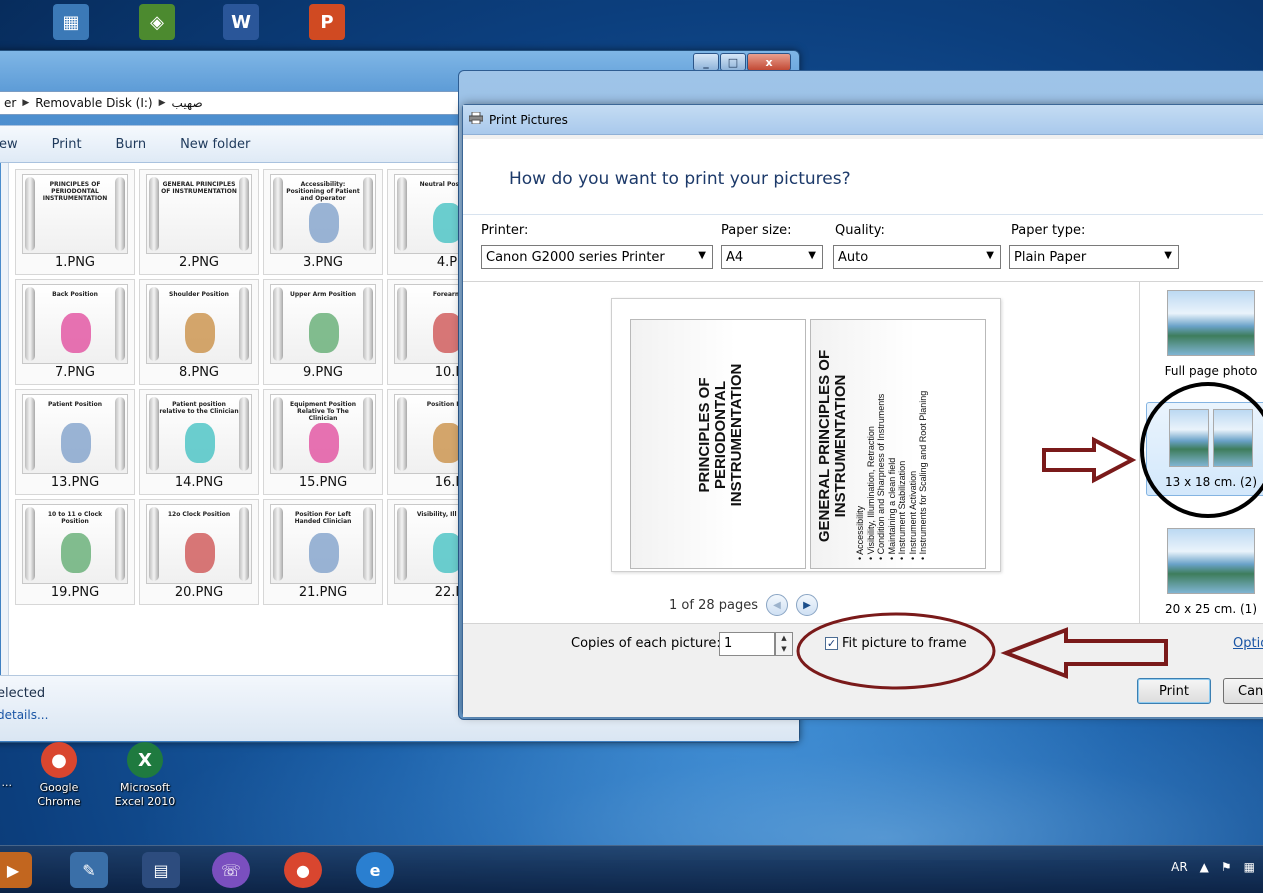 The height and width of the screenshot is (893, 1263). What do you see at coordinates (713, 605) in the screenshot?
I see `page-count: 1 of 28 pages` at bounding box center [713, 605].